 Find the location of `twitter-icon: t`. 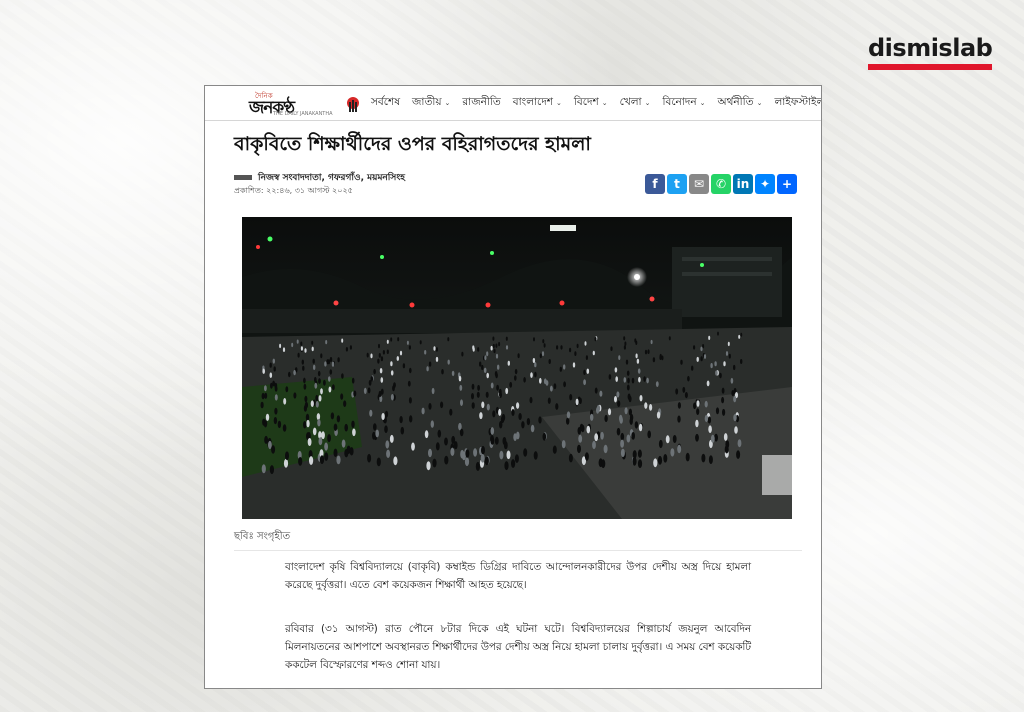

twitter-icon: t is located at coordinates (677, 184).